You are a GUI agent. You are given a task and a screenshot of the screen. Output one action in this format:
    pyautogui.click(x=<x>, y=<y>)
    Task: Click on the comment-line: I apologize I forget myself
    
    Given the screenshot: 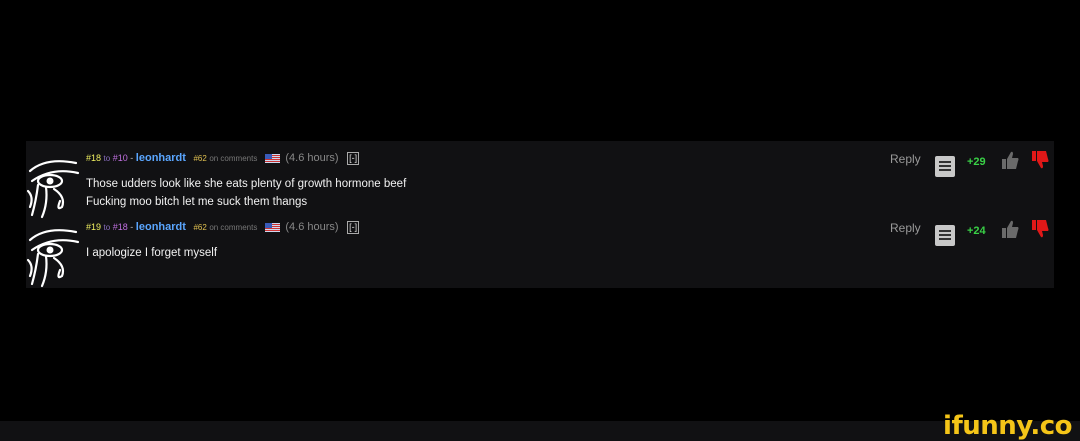 What is the action you would take?
    pyautogui.click(x=152, y=253)
    